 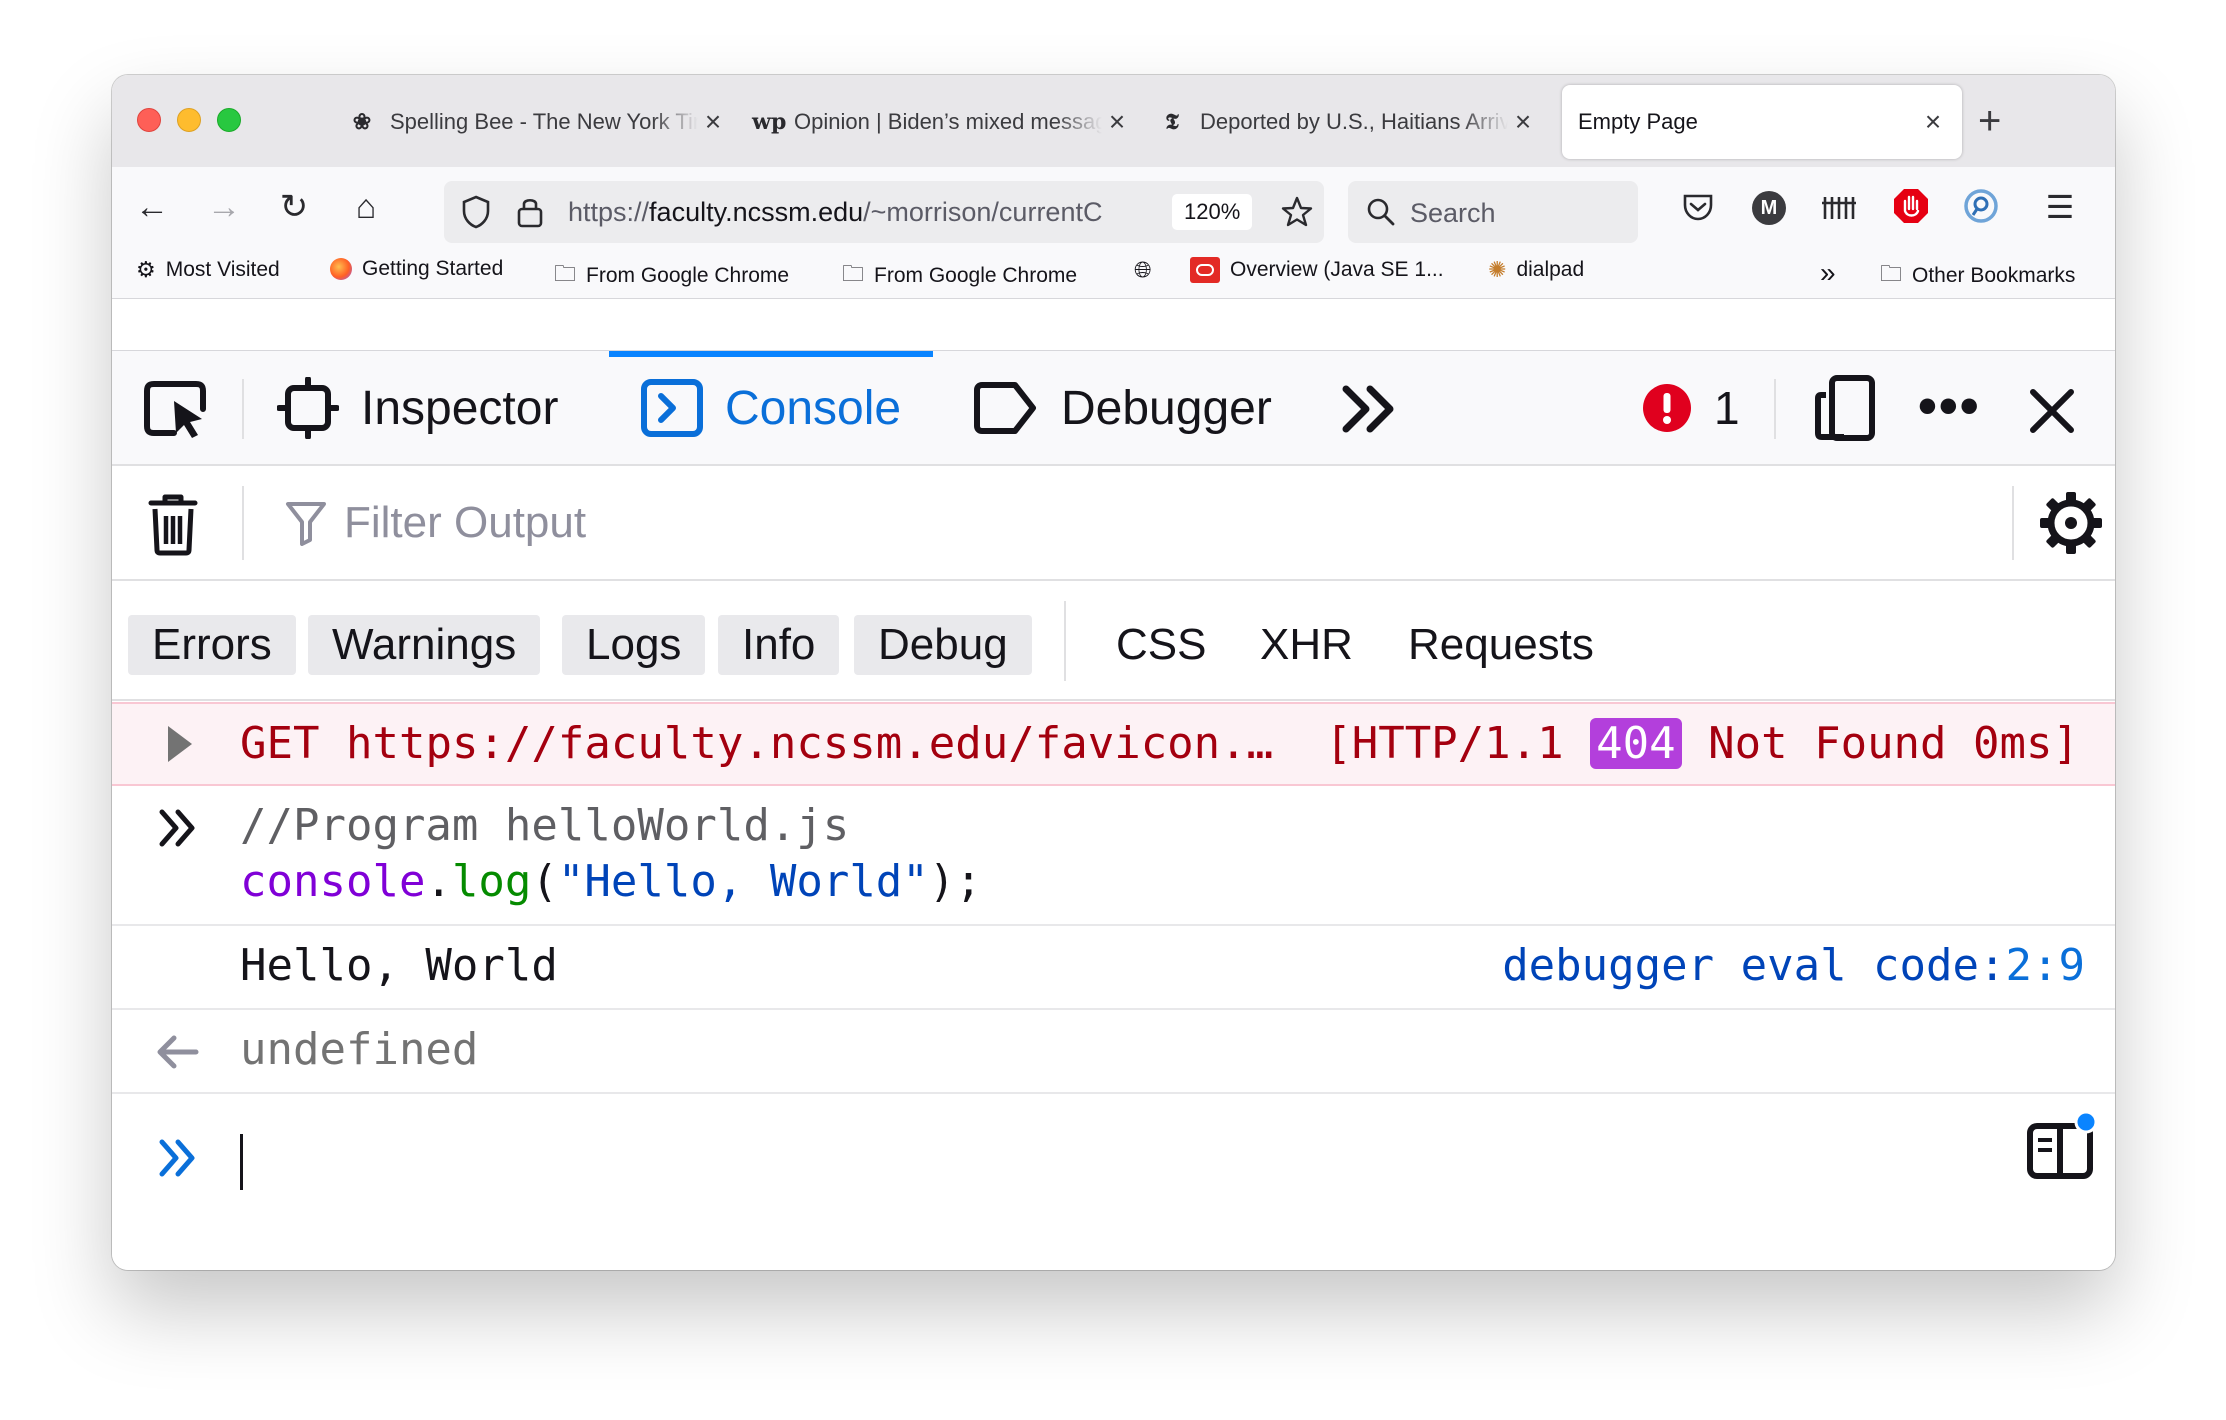 What do you see at coordinates (948, 121) in the screenshot?
I see `tab-title: Opinion | Biden’s mixed messages` at bounding box center [948, 121].